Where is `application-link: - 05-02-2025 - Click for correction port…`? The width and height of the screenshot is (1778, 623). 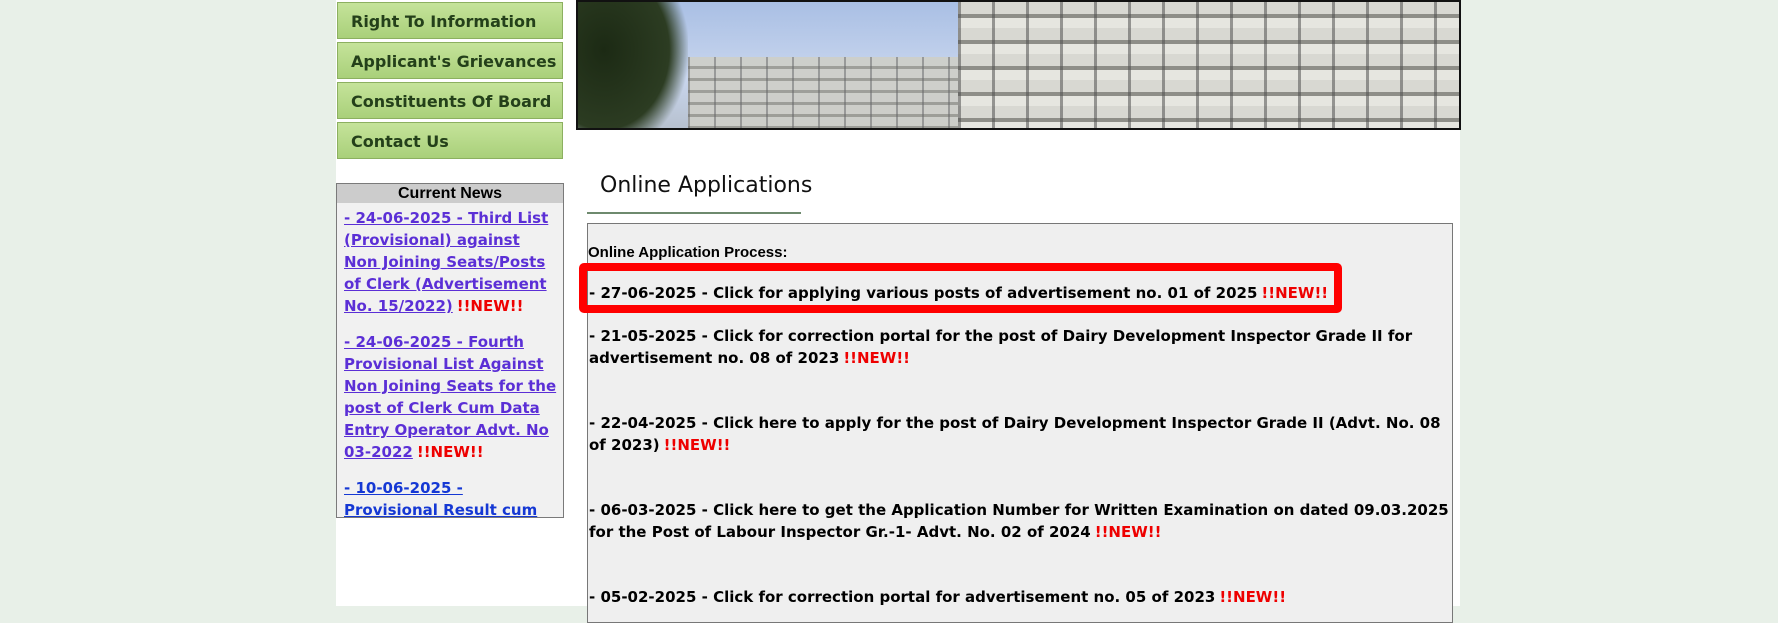 application-link: - 05-02-2025 - Click for correction port… is located at coordinates (1019, 597).